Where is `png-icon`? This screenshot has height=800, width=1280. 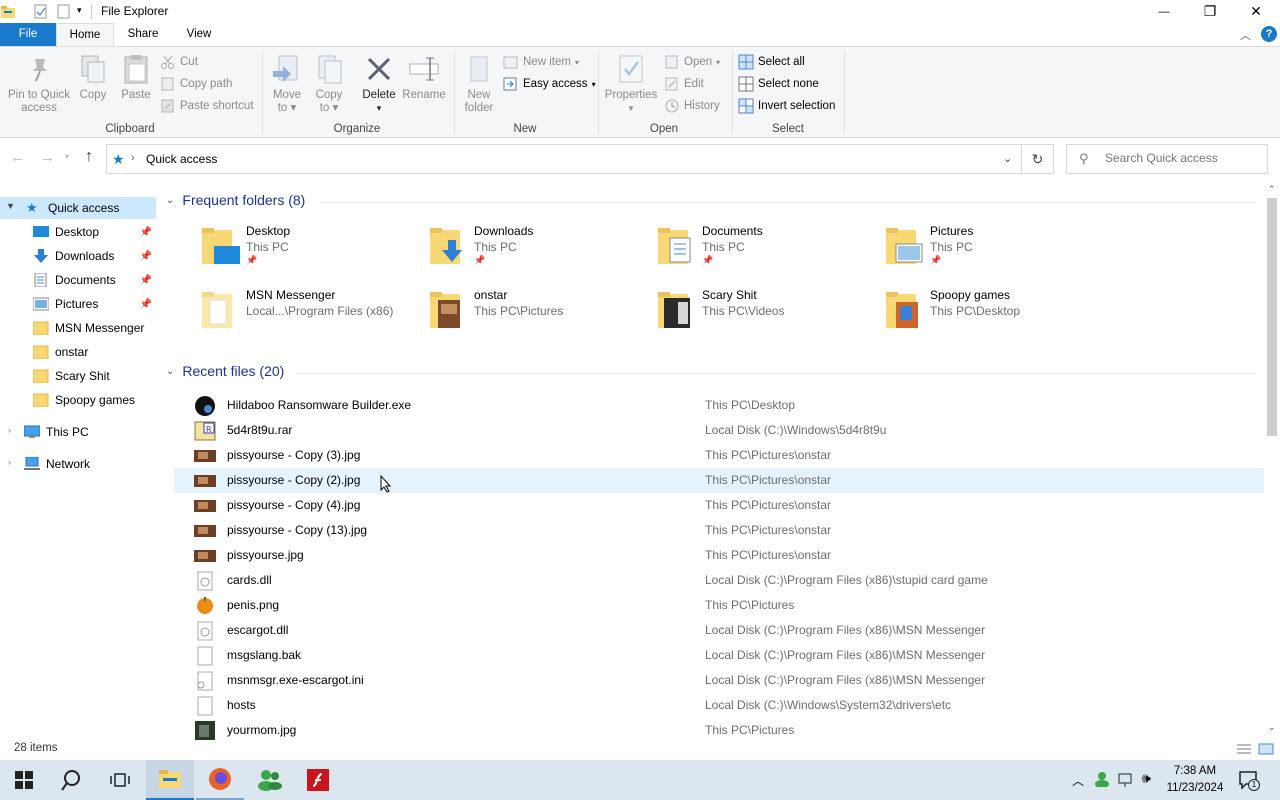 png-icon is located at coordinates (205, 606).